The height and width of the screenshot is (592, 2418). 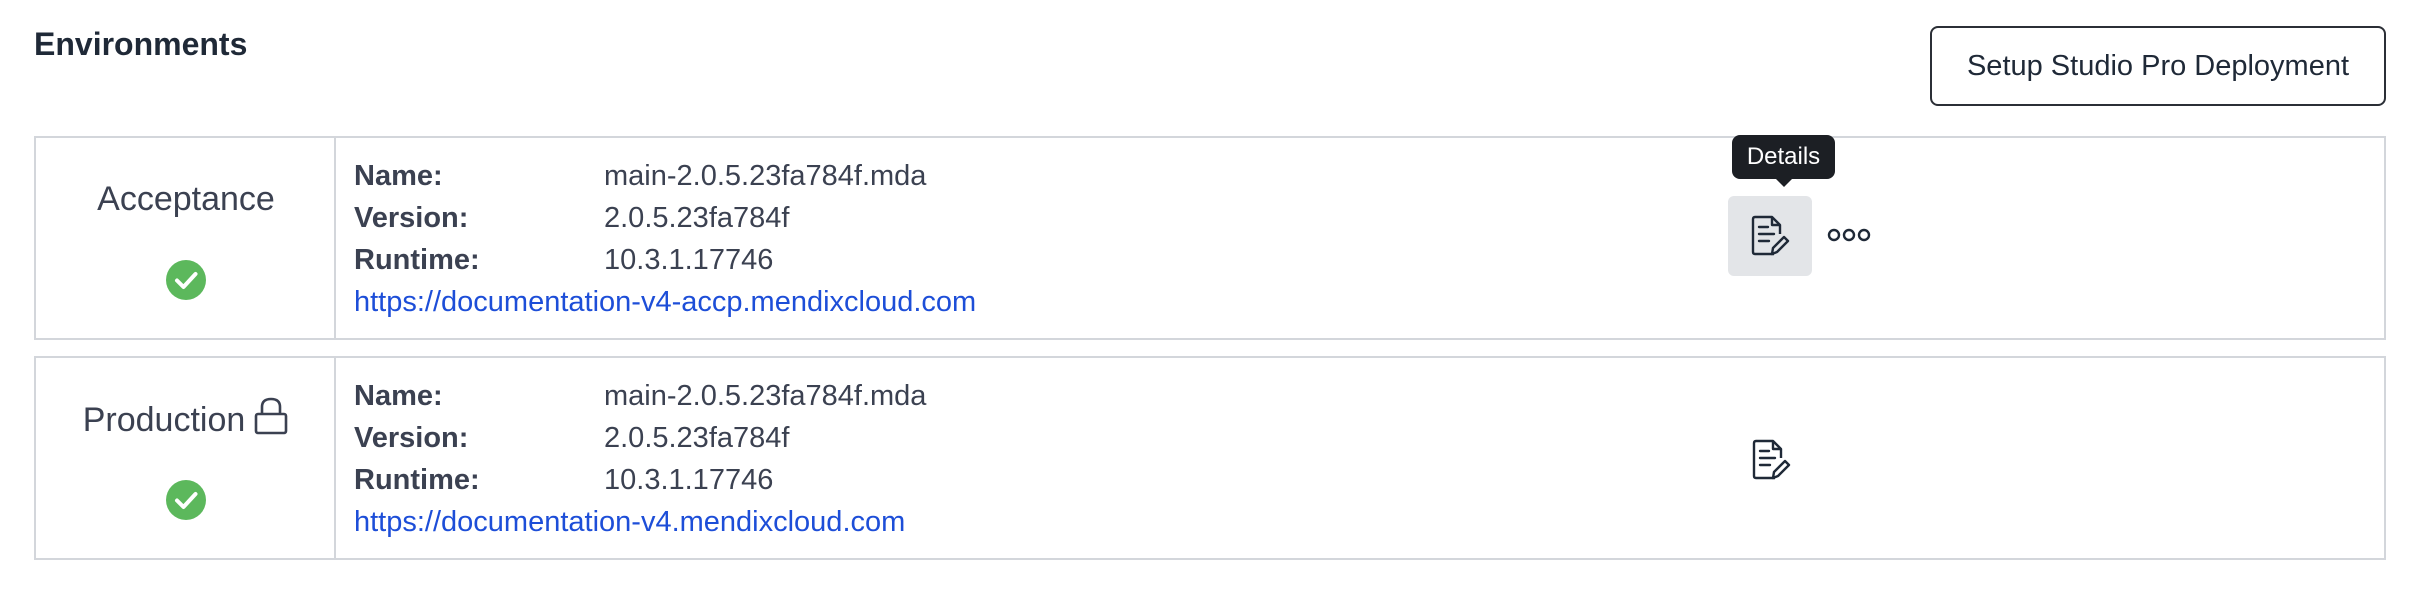 What do you see at coordinates (271, 416) in the screenshot?
I see `lock-icon` at bounding box center [271, 416].